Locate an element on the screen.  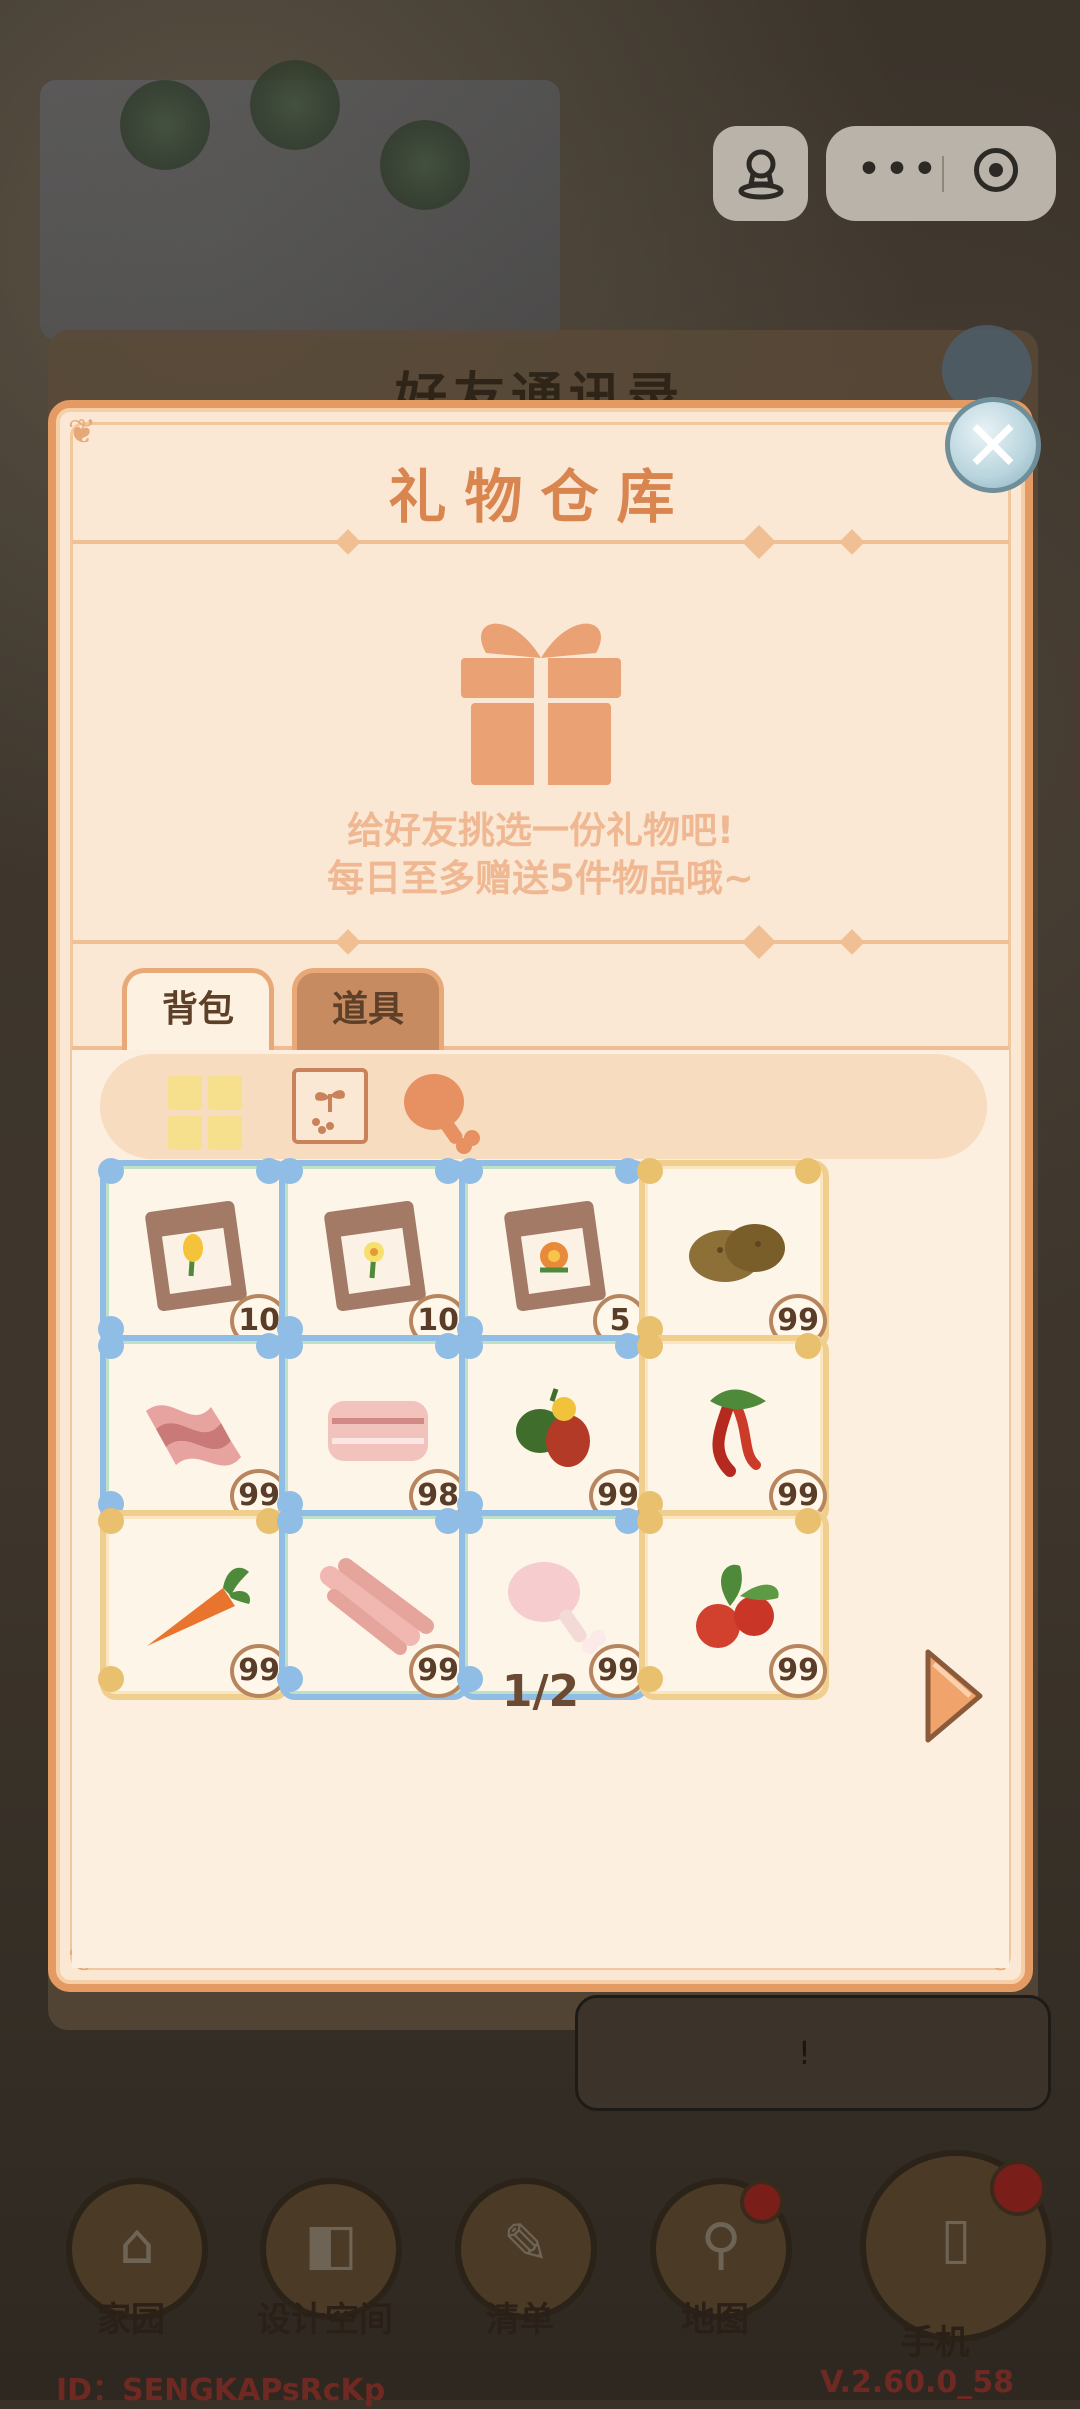
next-arrow-icon is located at coordinates (953, 1696).